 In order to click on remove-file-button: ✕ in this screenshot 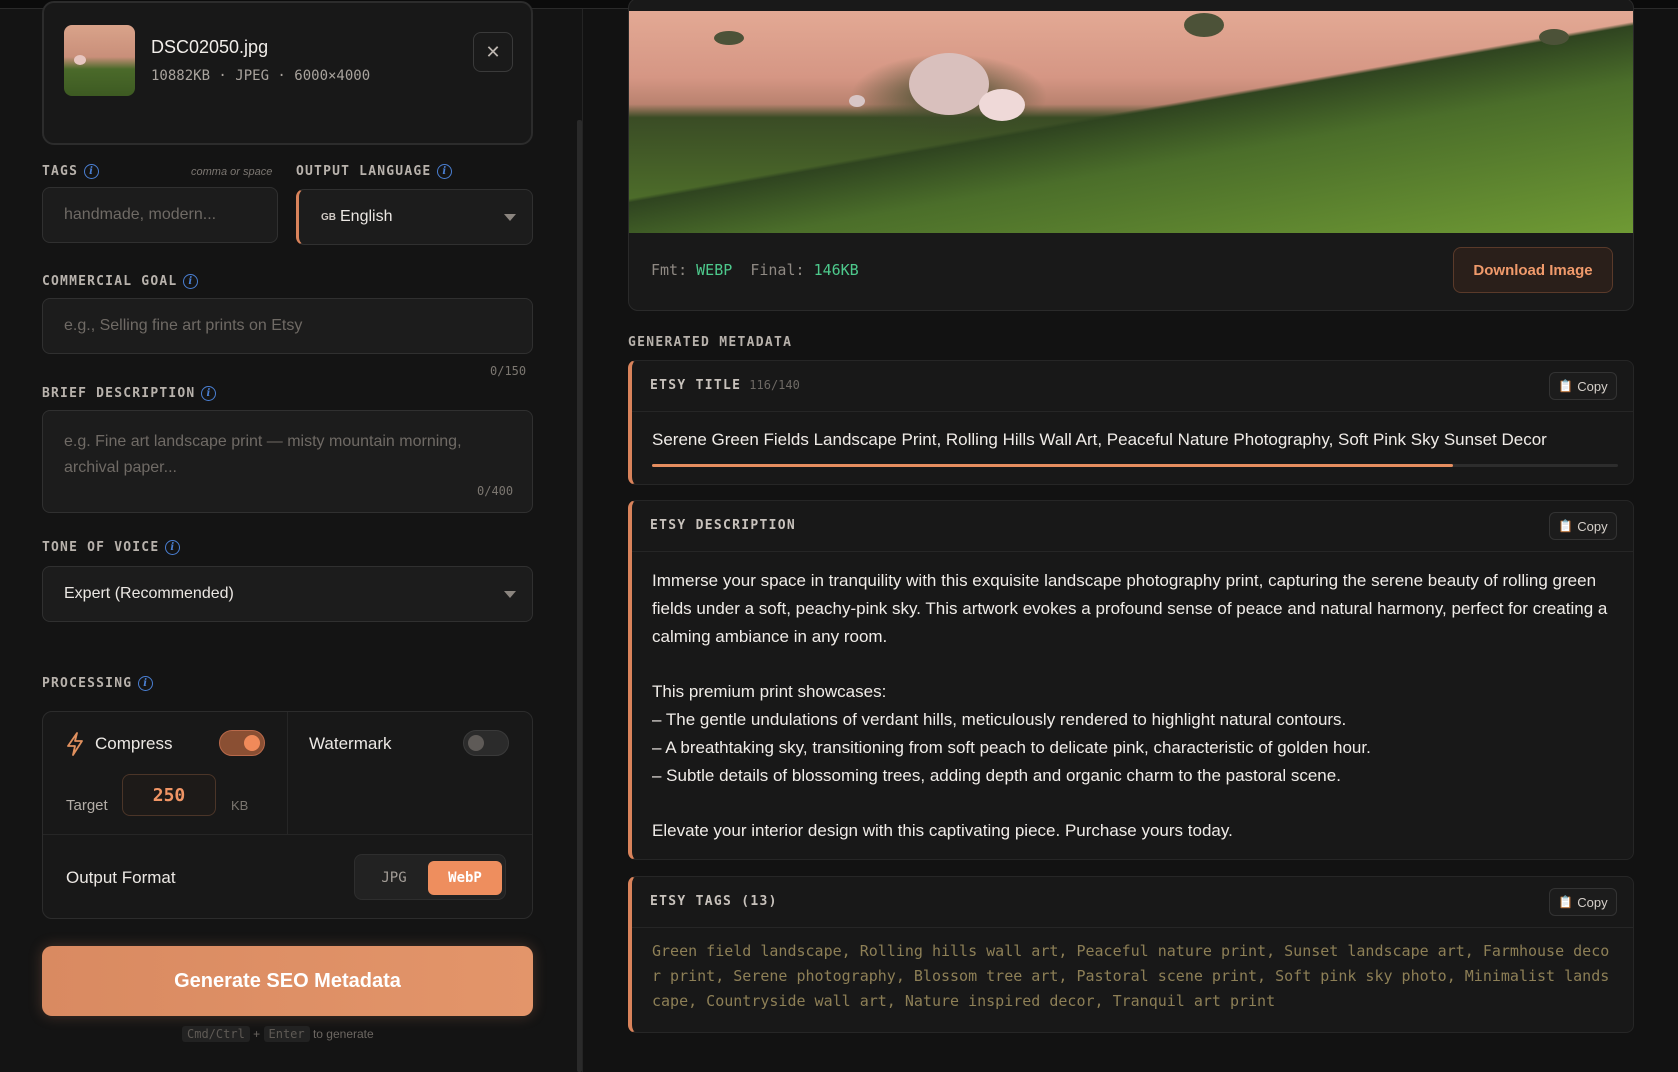, I will do `click(493, 52)`.